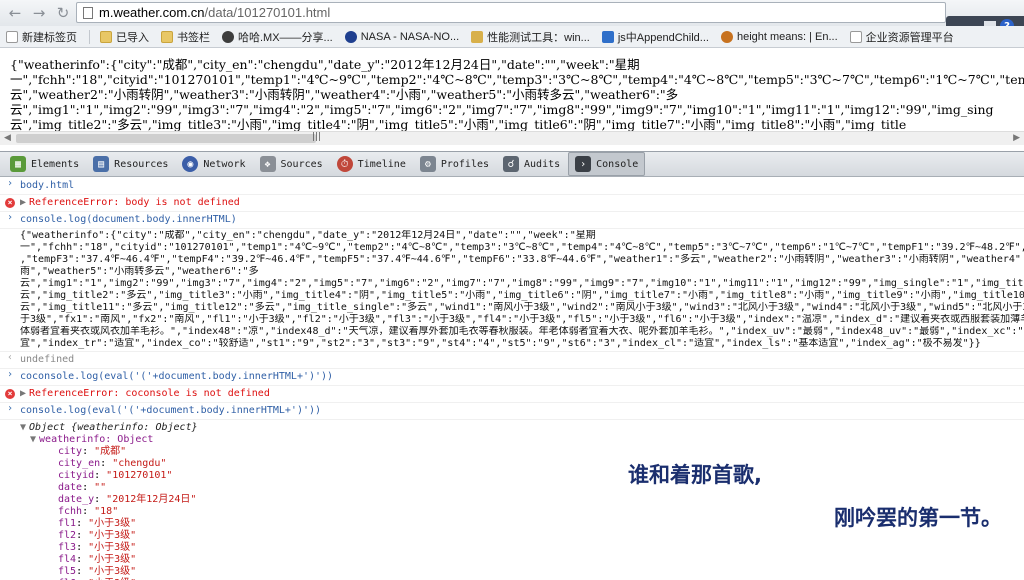 The image size is (1024, 580). I want to click on weatherinfo-node: ▼ weatherinfo: Object, so click(522, 440).